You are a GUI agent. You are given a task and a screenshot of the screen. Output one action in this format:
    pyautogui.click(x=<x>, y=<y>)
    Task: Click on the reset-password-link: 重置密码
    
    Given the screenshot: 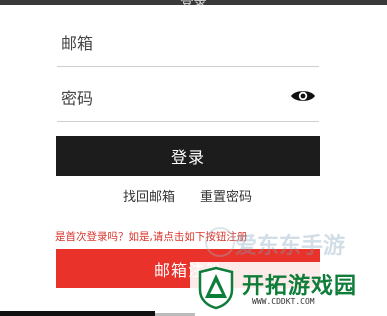 What is the action you would take?
    pyautogui.click(x=226, y=195)
    